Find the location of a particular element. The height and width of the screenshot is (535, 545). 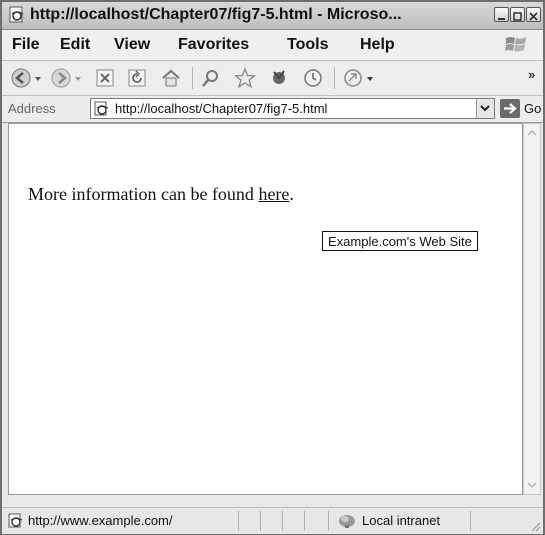

address-input: http://localhost/Chapter07/fig7-5.html is located at coordinates (292, 108).